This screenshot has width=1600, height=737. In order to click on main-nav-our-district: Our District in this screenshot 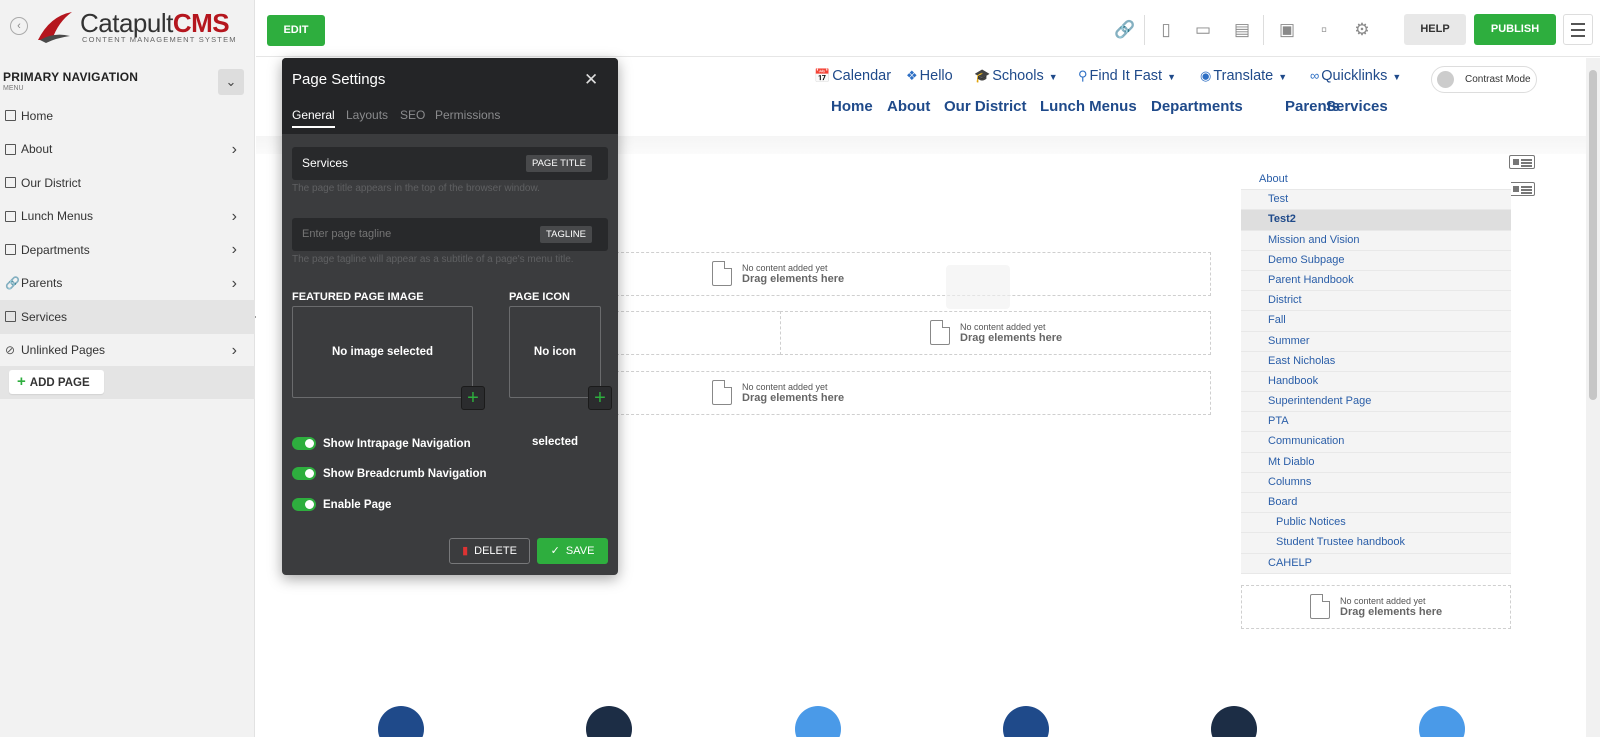, I will do `click(985, 106)`.